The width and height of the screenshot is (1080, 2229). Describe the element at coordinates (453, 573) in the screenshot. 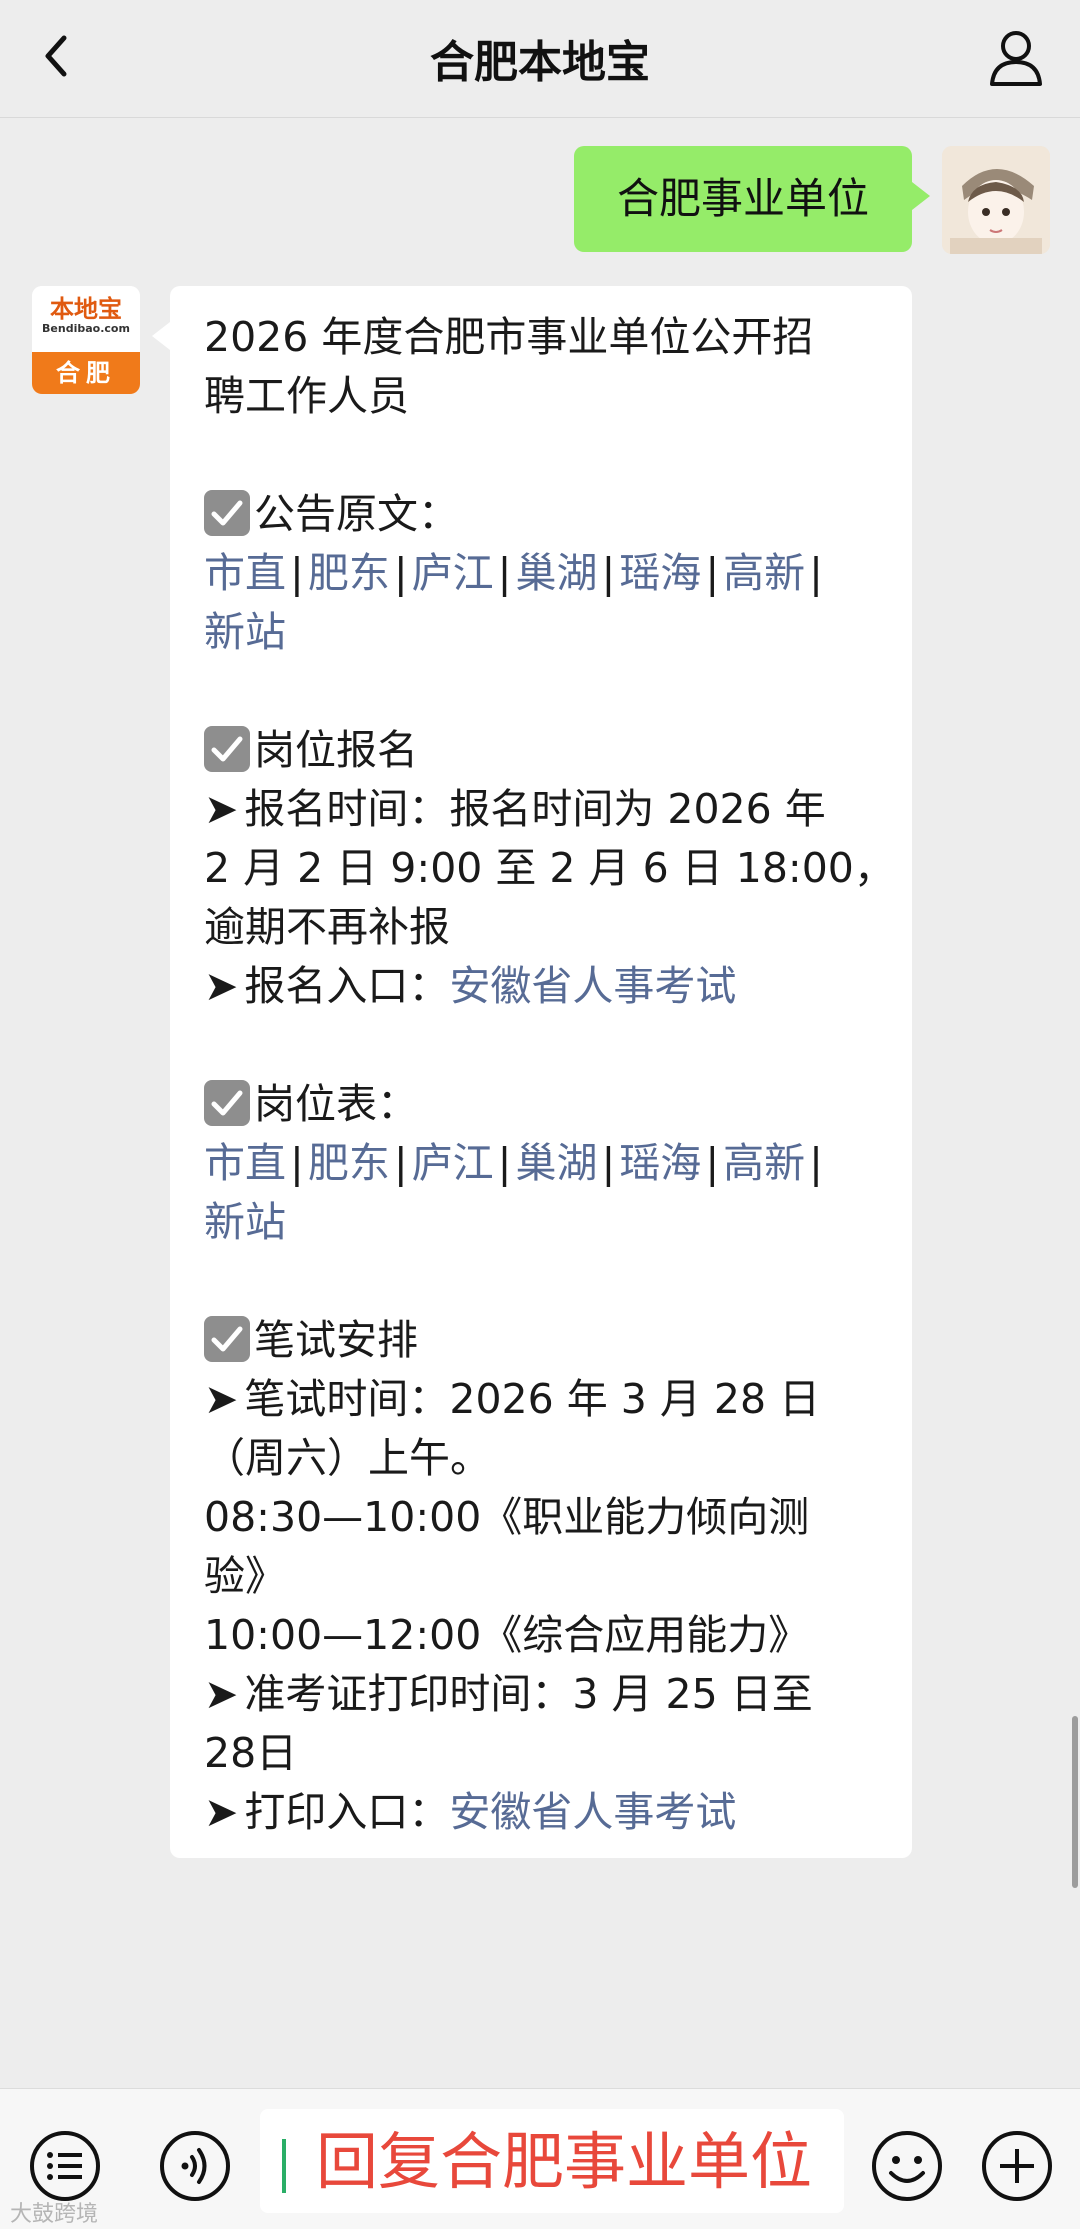

I see `notice-link-lujiang: 庐江` at that location.